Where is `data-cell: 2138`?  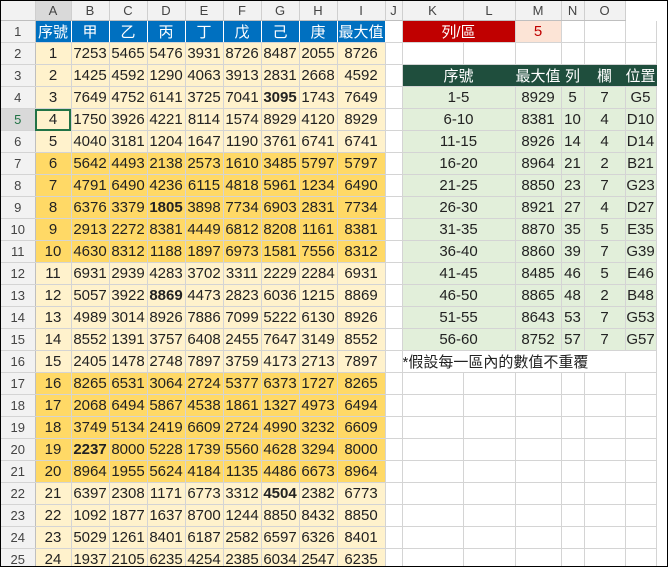 data-cell: 2138 is located at coordinates (166, 163).